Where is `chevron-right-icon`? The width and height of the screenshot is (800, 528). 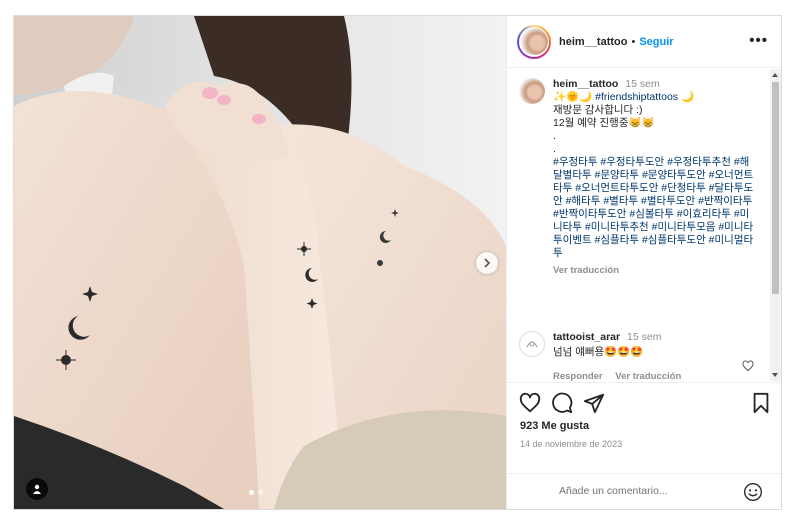 chevron-right-icon is located at coordinates (487, 263).